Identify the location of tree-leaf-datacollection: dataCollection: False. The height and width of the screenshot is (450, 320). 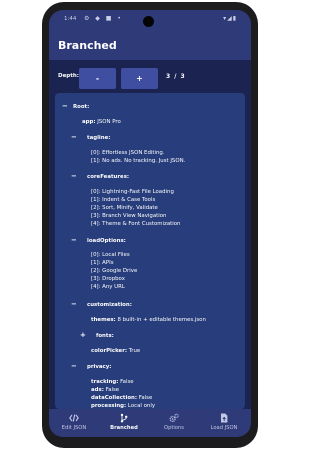
(121, 398).